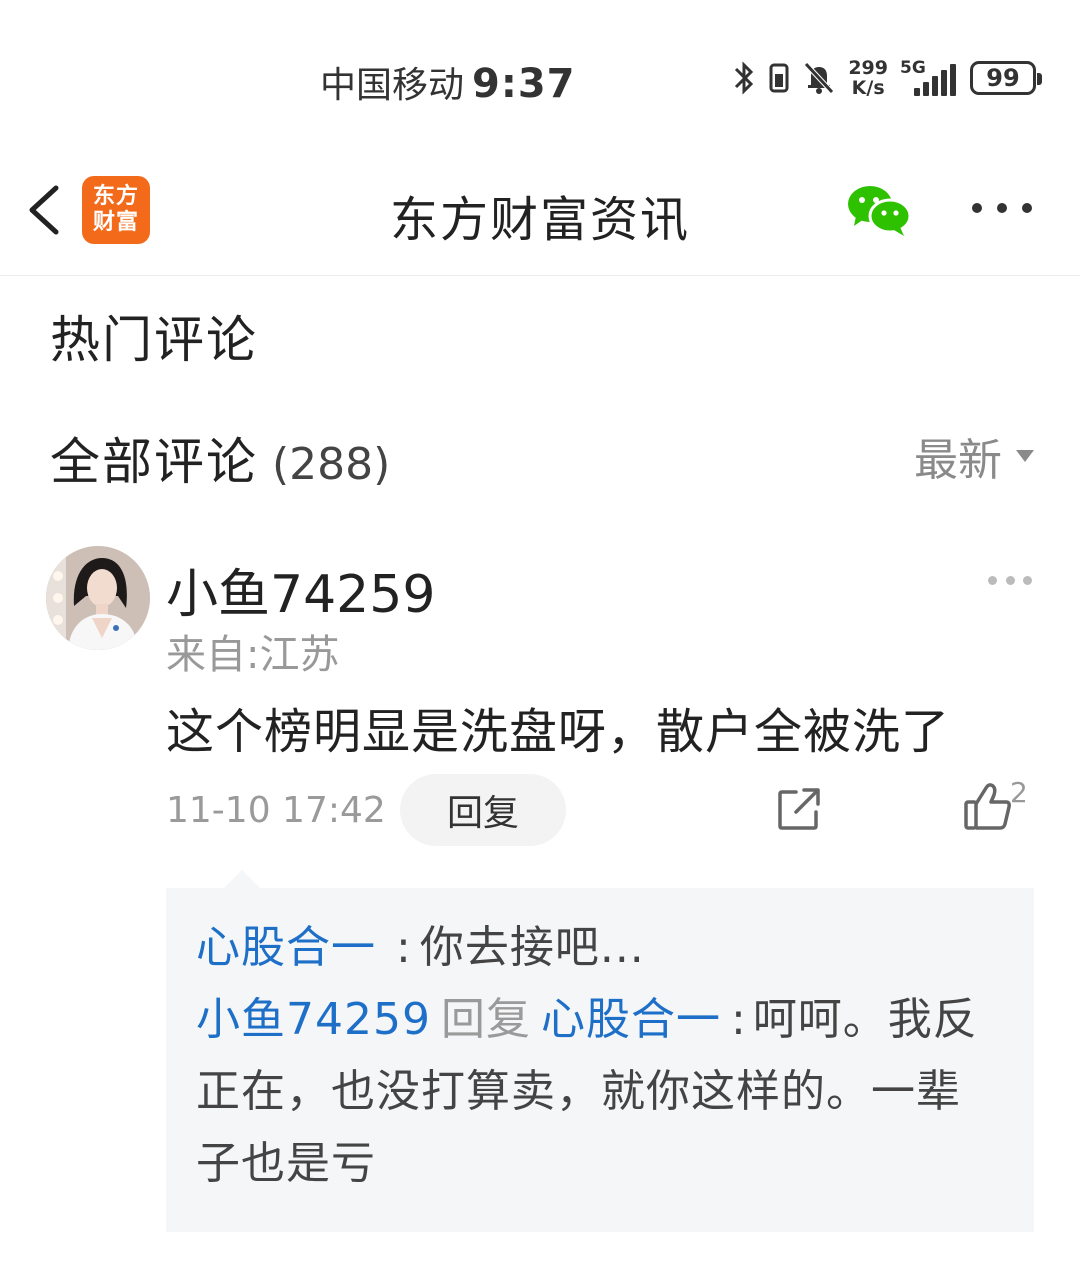 The image size is (1080, 1273). I want to click on all-comments-heading: 全部评论 (288), so click(220, 458).